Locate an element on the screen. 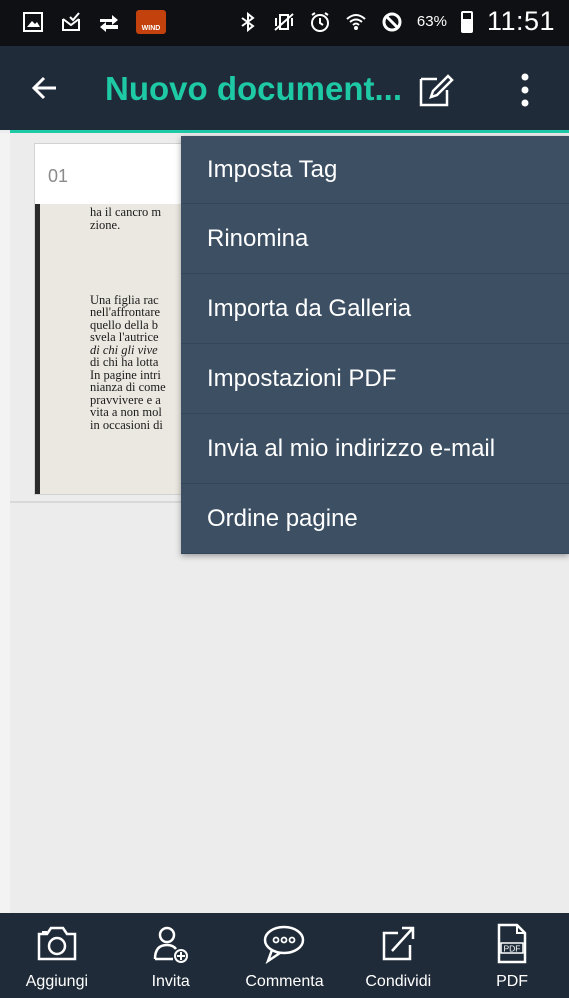  transfer-icon is located at coordinates (109, 22).